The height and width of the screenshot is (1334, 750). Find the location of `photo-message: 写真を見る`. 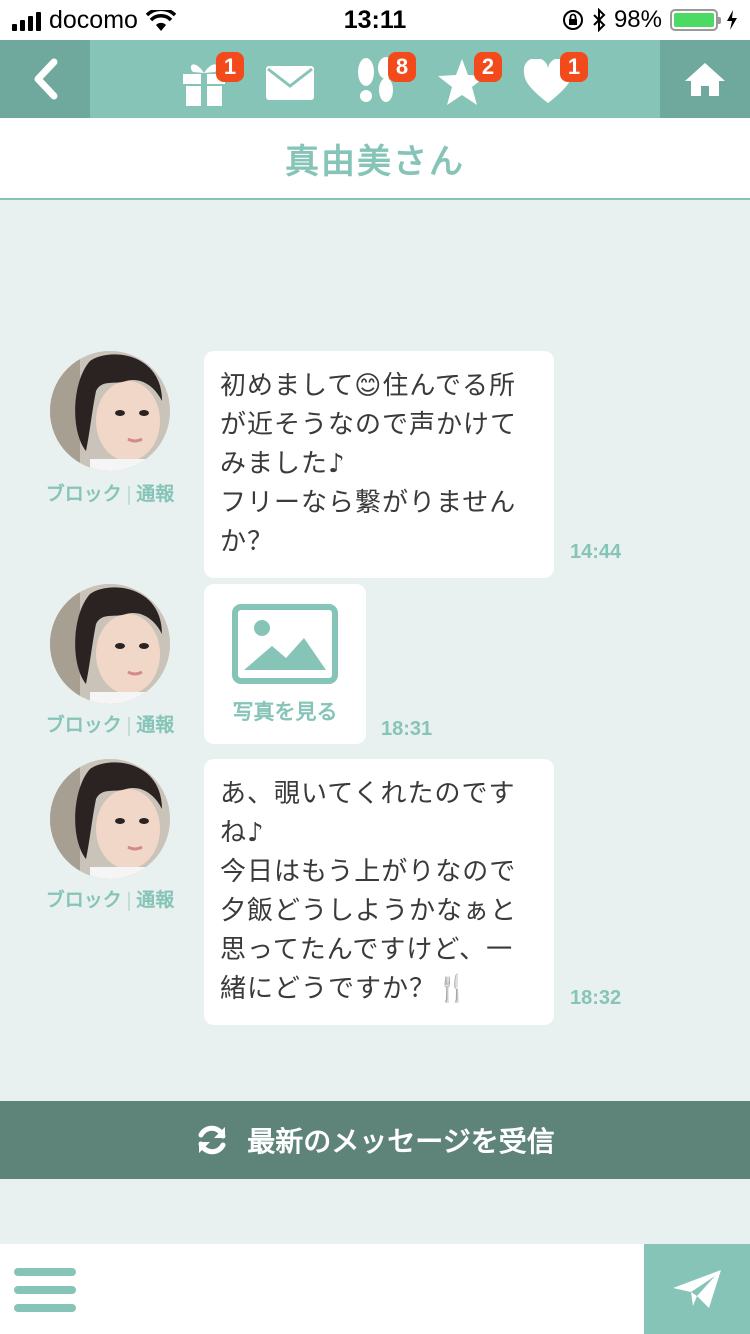

photo-message: 写真を見る is located at coordinates (285, 664).